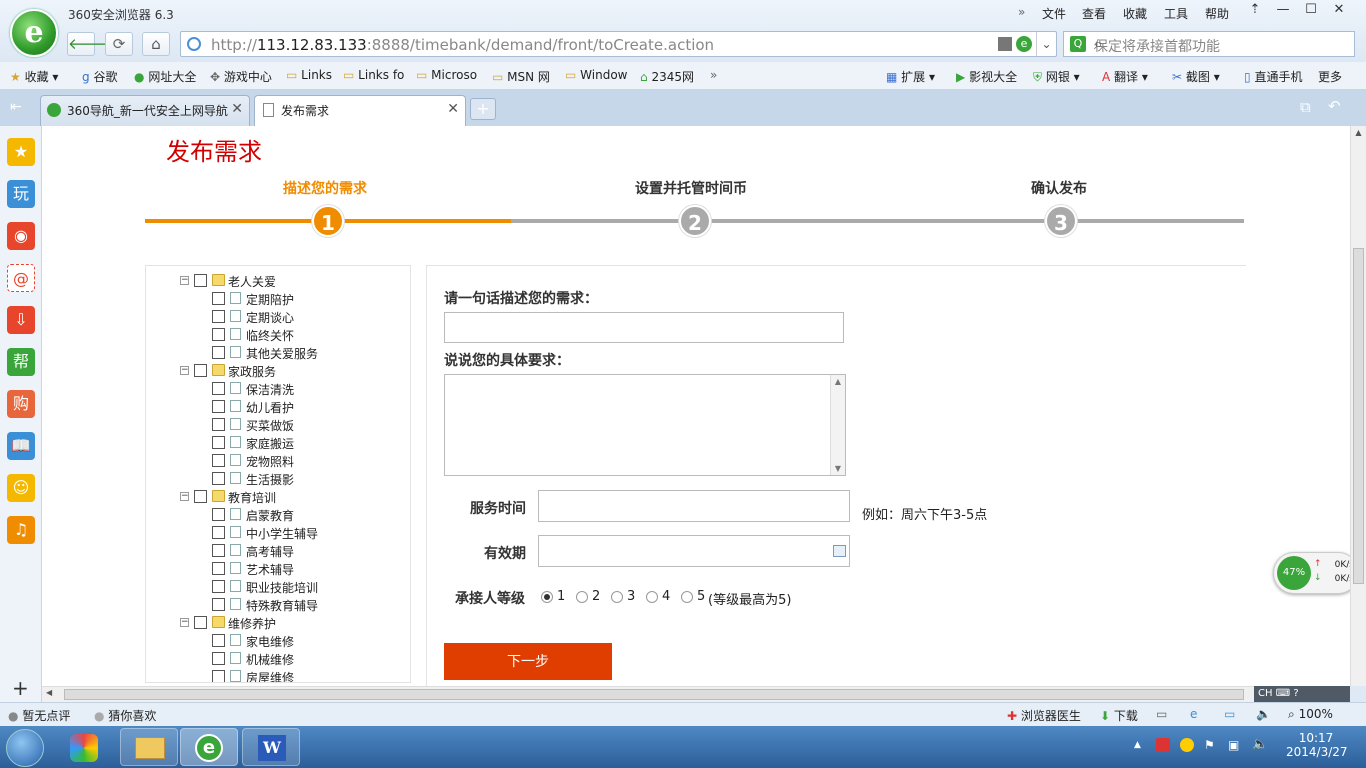 Image resolution: width=1366 pixels, height=768 pixels. Describe the element at coordinates (1209, 745) in the screenshot. I see `tray-flag-icon: ⚑` at that location.